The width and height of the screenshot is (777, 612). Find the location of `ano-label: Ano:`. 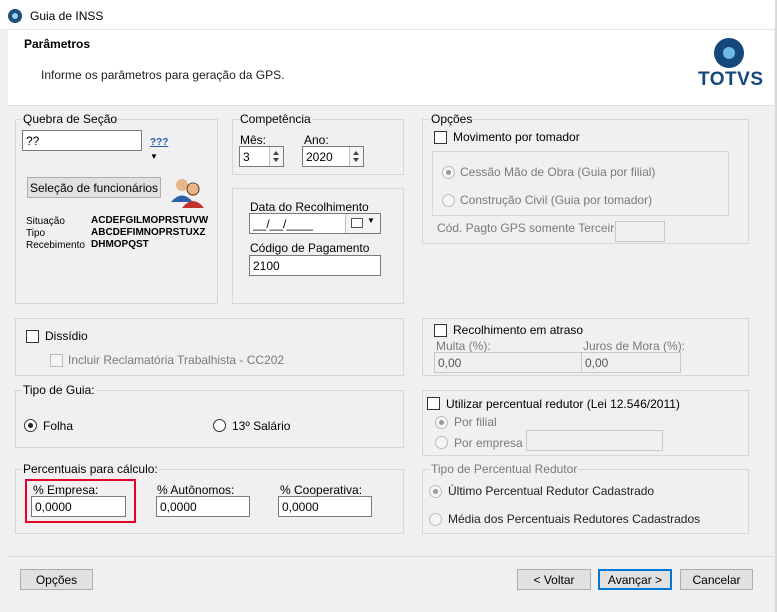

ano-label: Ano: is located at coordinates (316, 140).